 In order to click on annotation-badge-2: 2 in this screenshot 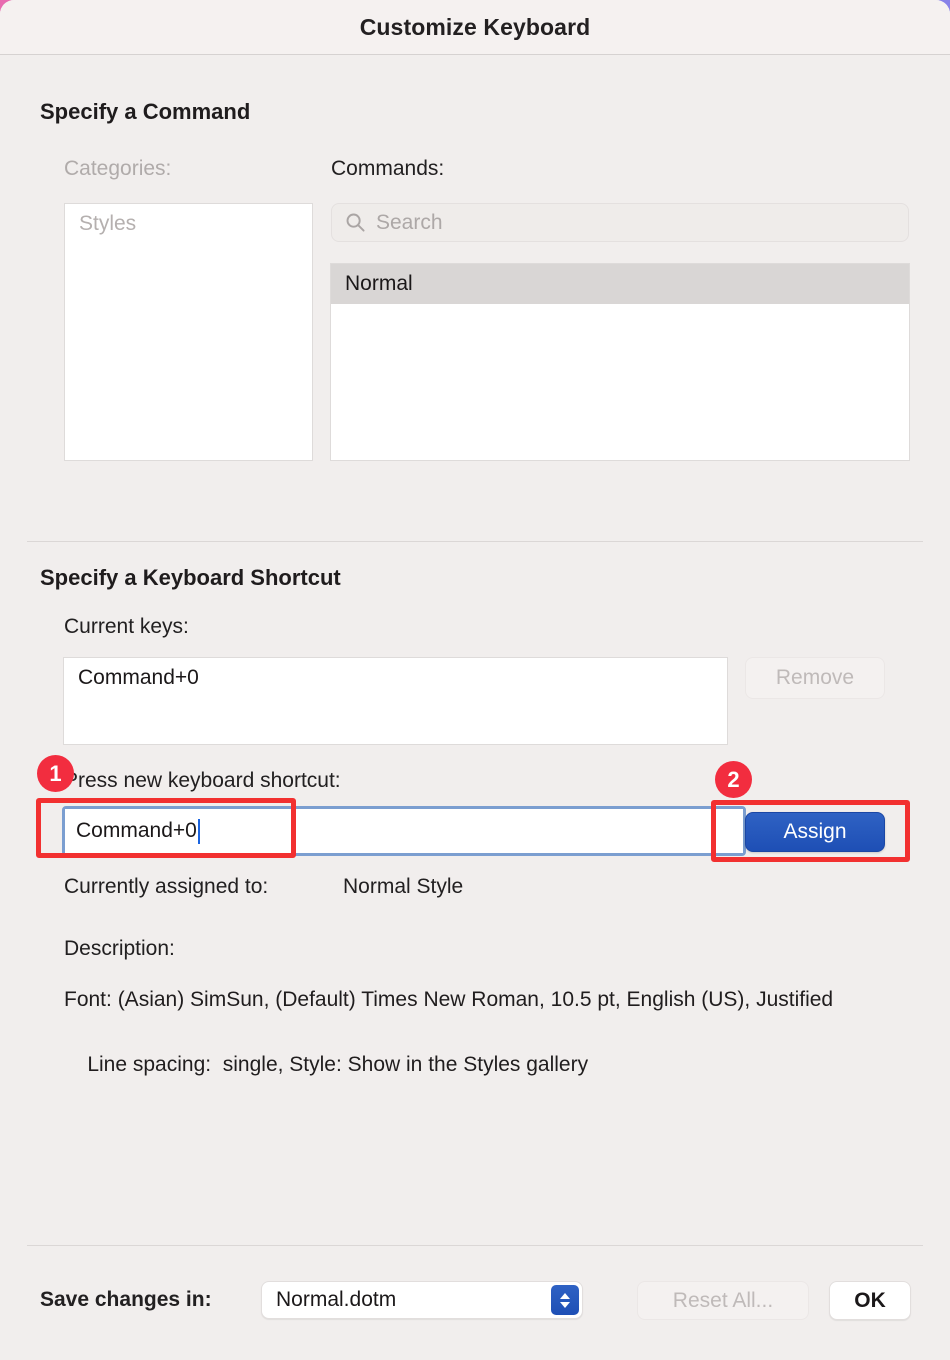, I will do `click(733, 779)`.